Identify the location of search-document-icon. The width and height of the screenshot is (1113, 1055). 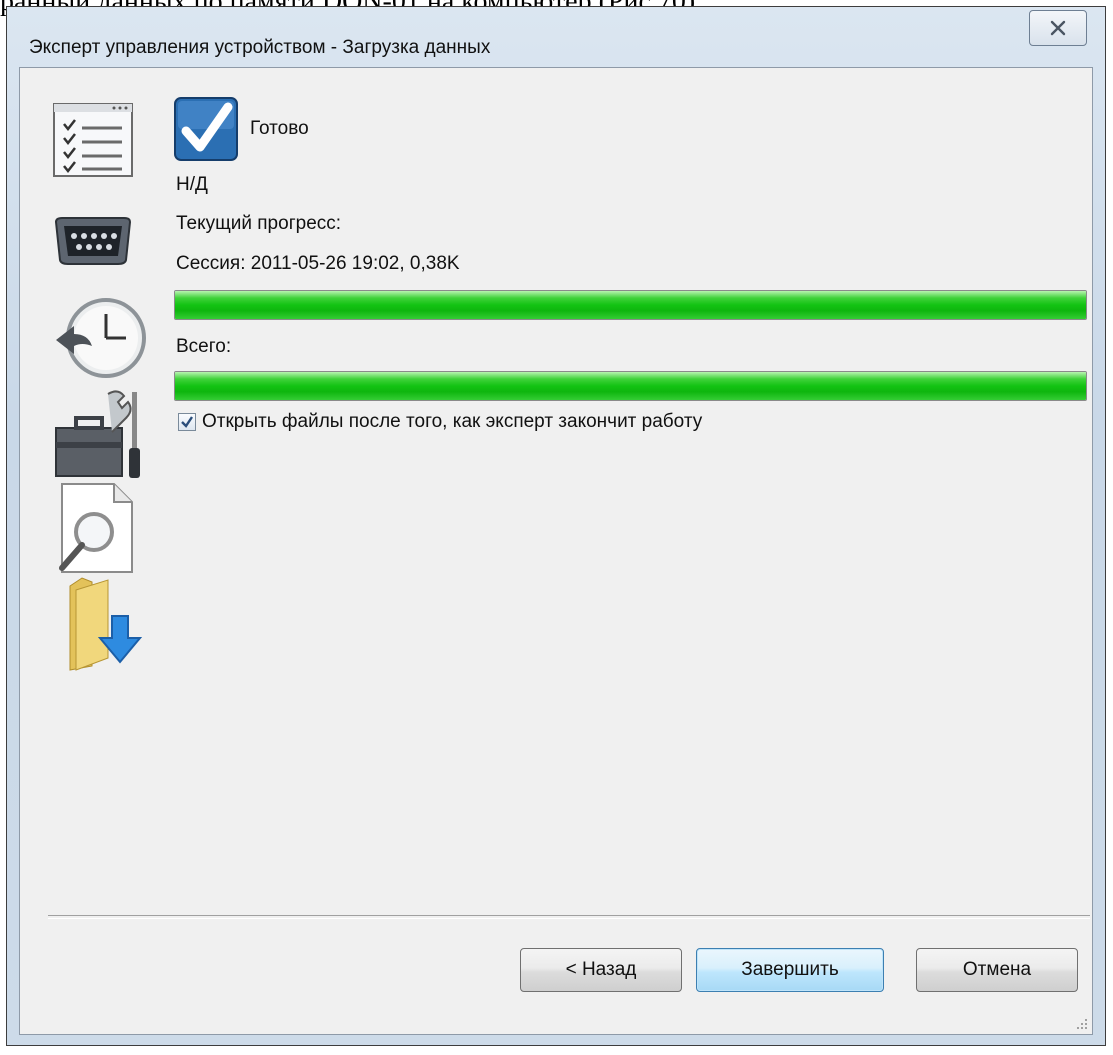
(96, 528).